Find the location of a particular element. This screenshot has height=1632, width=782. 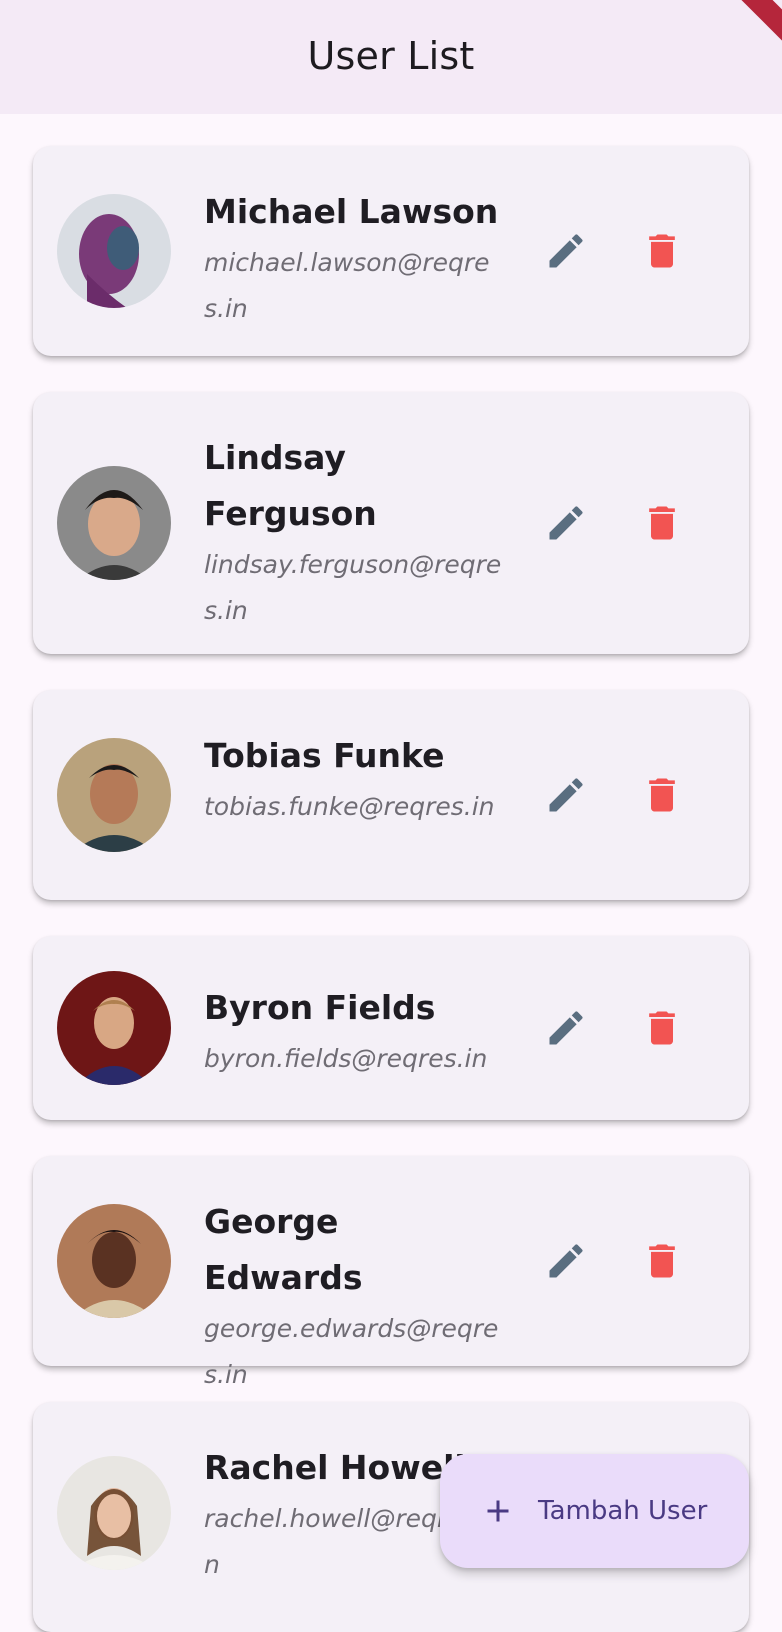

user-card: George Edwards george.edwards@reqres.in is located at coordinates (391, 1272).